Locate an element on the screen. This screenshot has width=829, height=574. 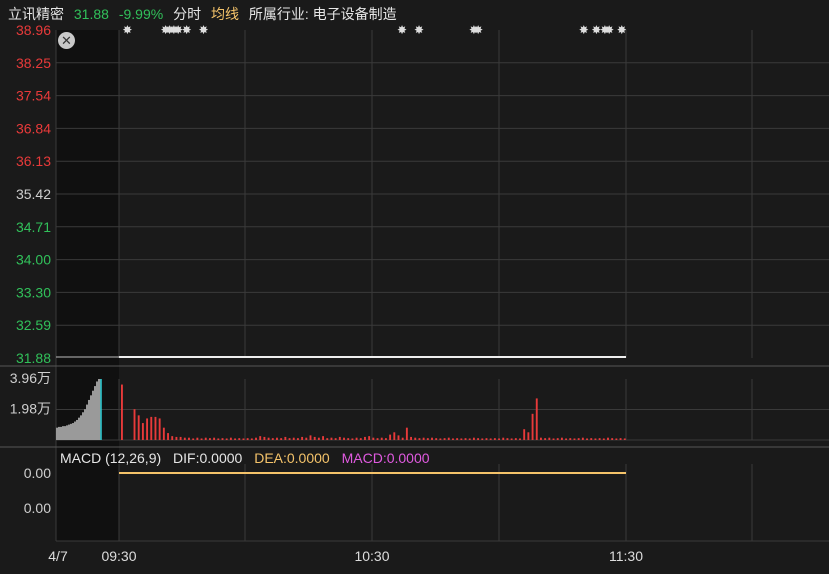
price-tick-label: 33.30 is located at coordinates (33, 292).